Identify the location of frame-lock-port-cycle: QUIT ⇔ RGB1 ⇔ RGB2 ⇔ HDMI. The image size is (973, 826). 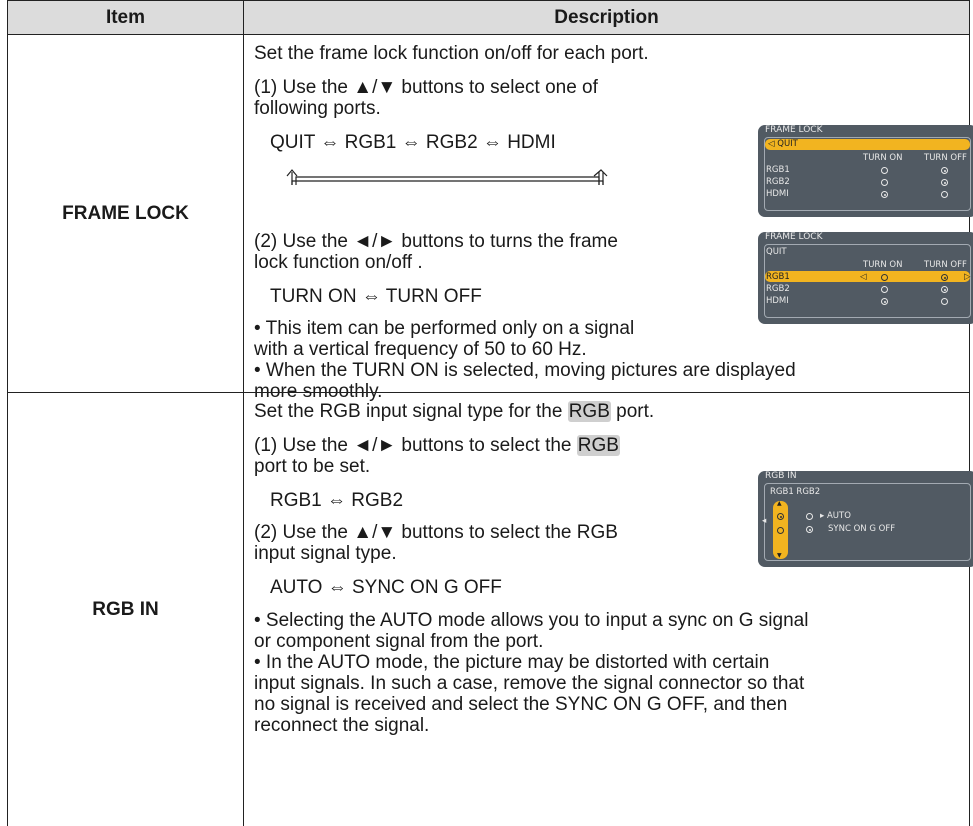
(413, 142).